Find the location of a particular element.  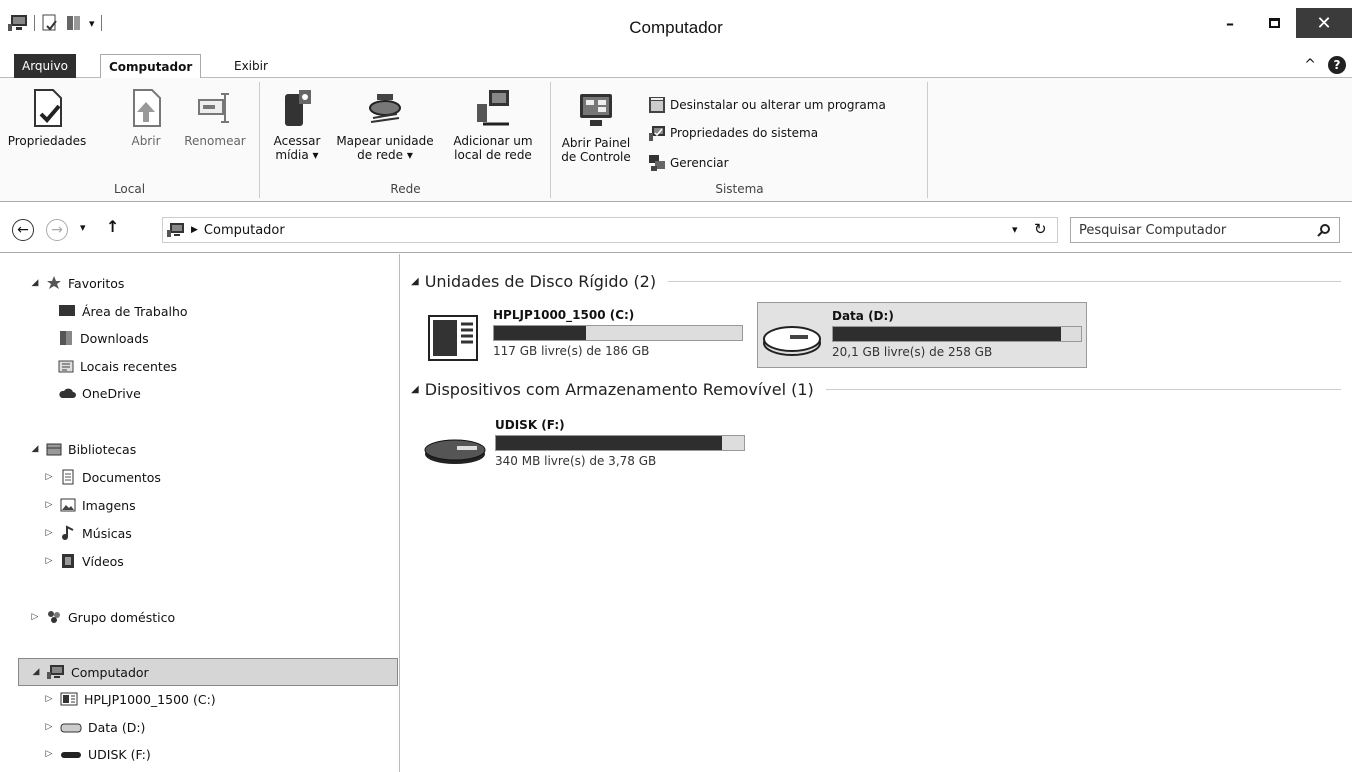

images-icon is located at coordinates (68, 505).